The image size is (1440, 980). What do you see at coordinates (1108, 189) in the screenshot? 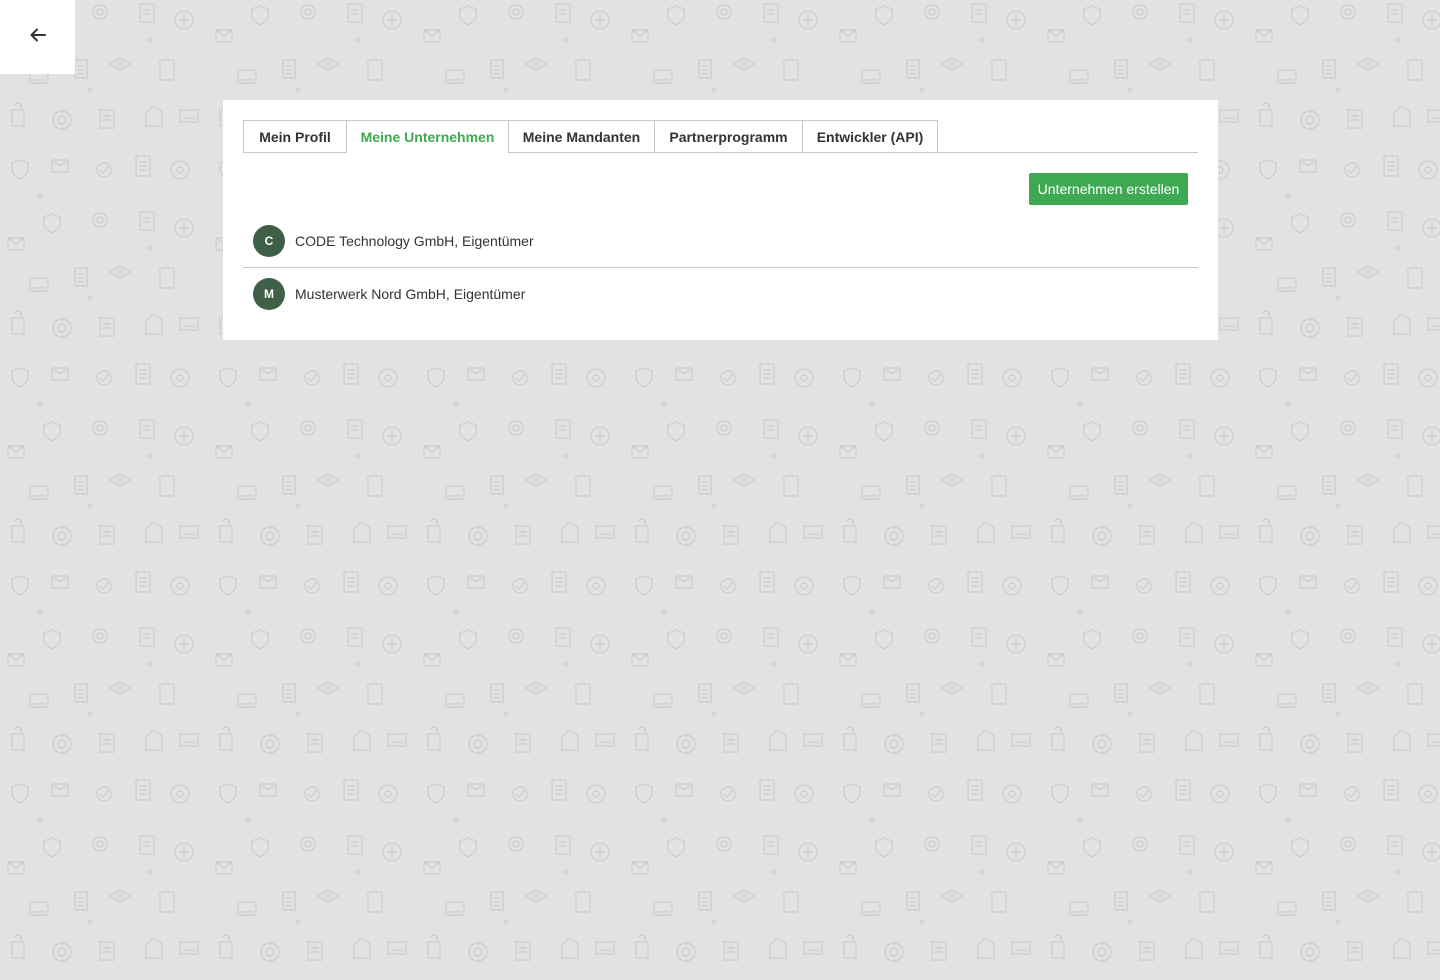
I see `create-company-button: Unternehmen erstellen` at bounding box center [1108, 189].